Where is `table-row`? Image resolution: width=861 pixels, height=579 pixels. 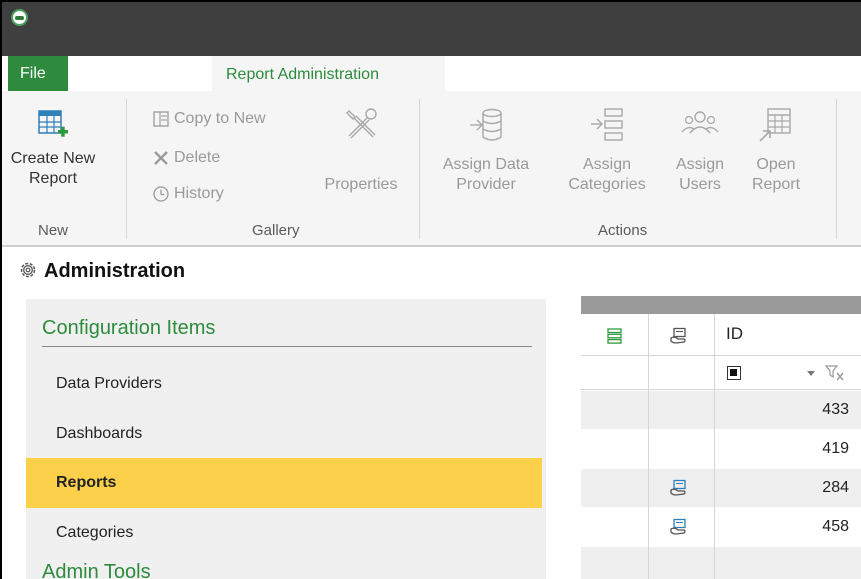
table-row is located at coordinates (721, 563).